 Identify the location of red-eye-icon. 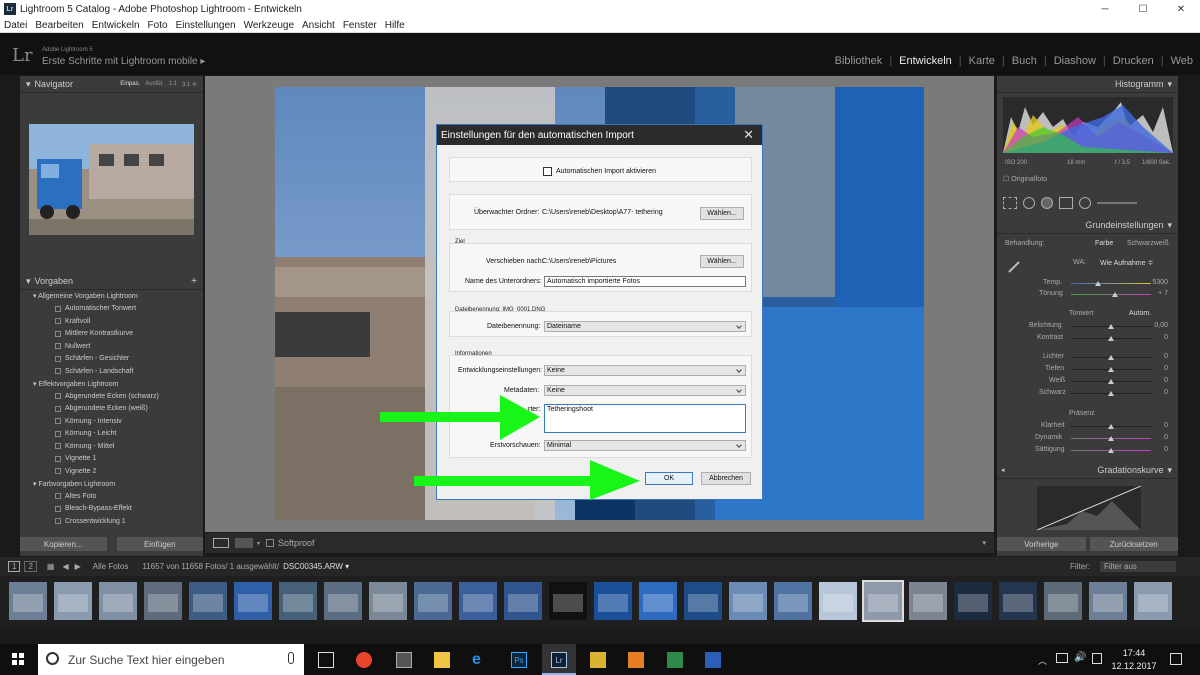
(1047, 203).